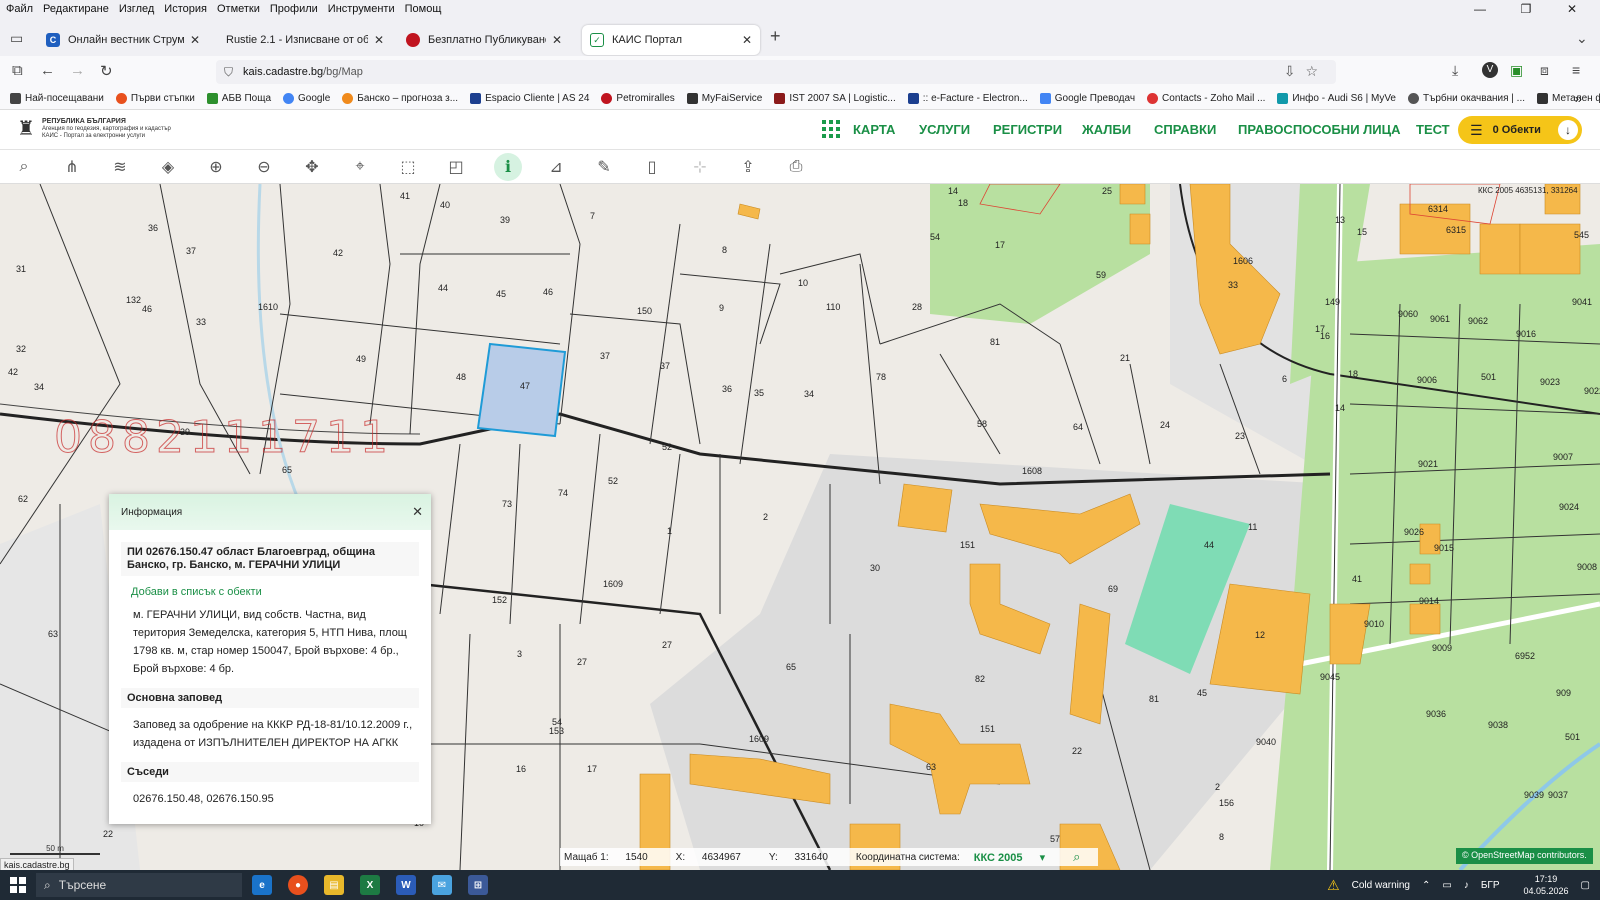  I want to click on taskbar-search: ⌕ Търсене, so click(139, 885).